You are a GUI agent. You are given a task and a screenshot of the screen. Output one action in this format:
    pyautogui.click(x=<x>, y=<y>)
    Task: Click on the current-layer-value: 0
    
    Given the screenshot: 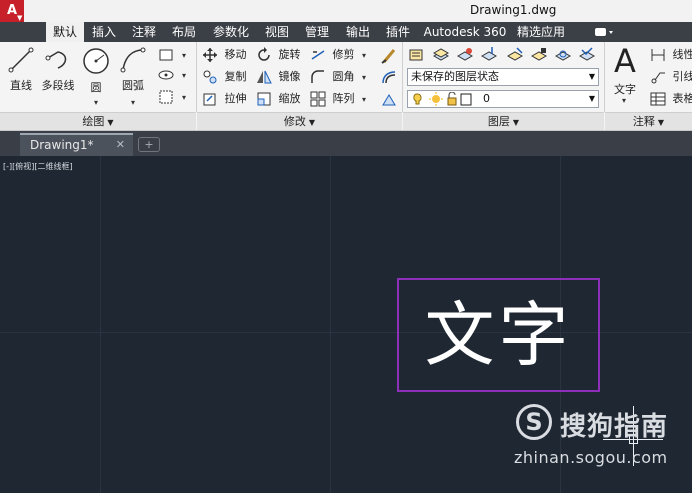 What is the action you would take?
    pyautogui.click(x=486, y=98)
    